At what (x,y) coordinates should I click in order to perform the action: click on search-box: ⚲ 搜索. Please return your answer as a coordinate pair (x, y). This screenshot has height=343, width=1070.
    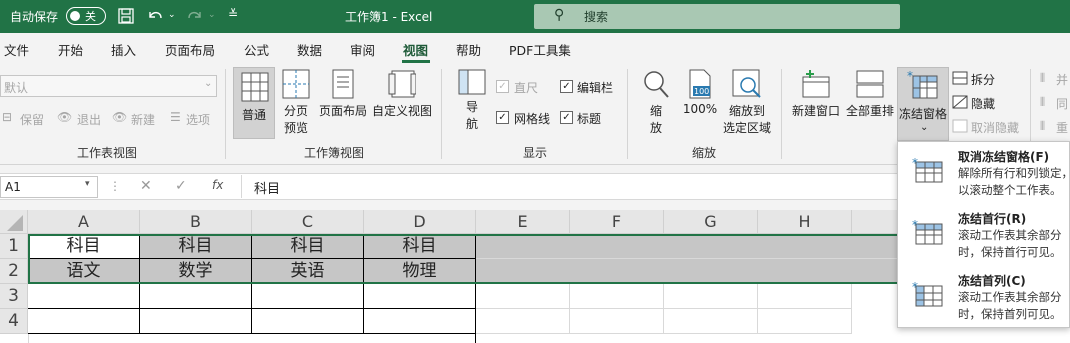
    Looking at the image, I should click on (717, 16).